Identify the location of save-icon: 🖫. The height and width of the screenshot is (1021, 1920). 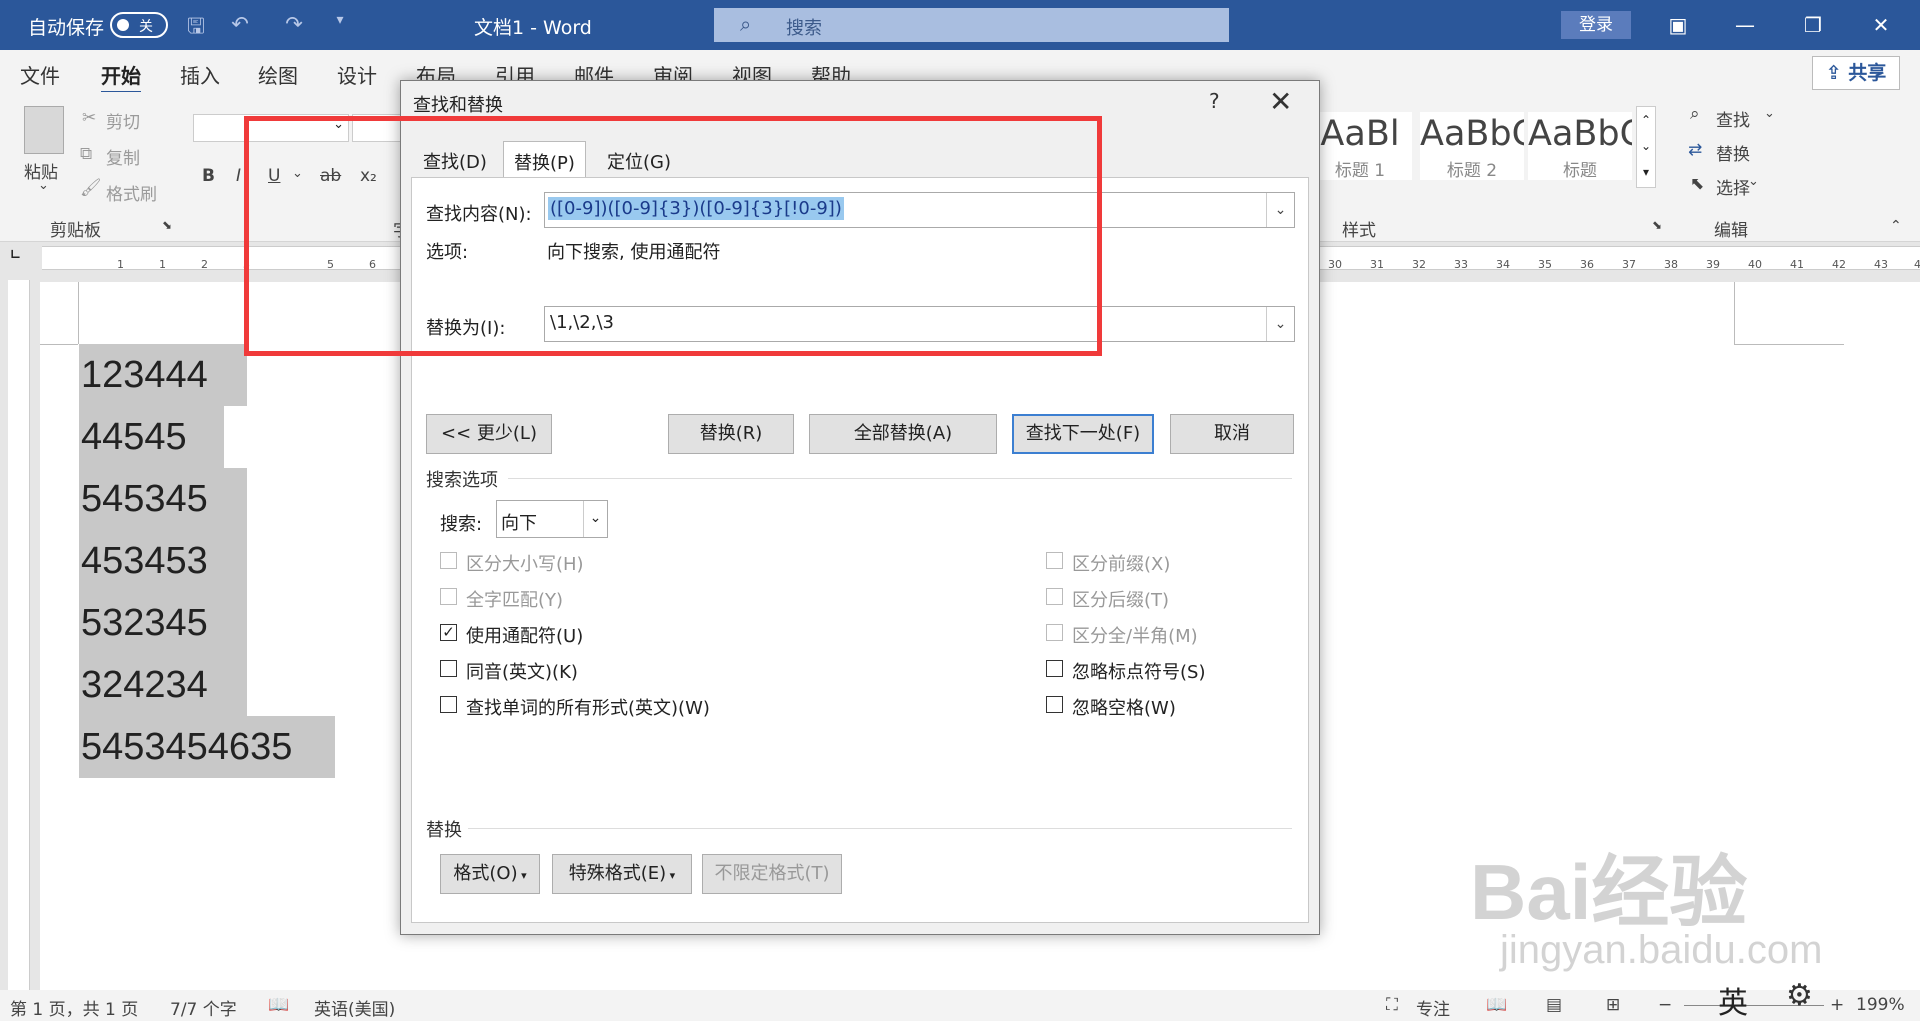
(196, 25).